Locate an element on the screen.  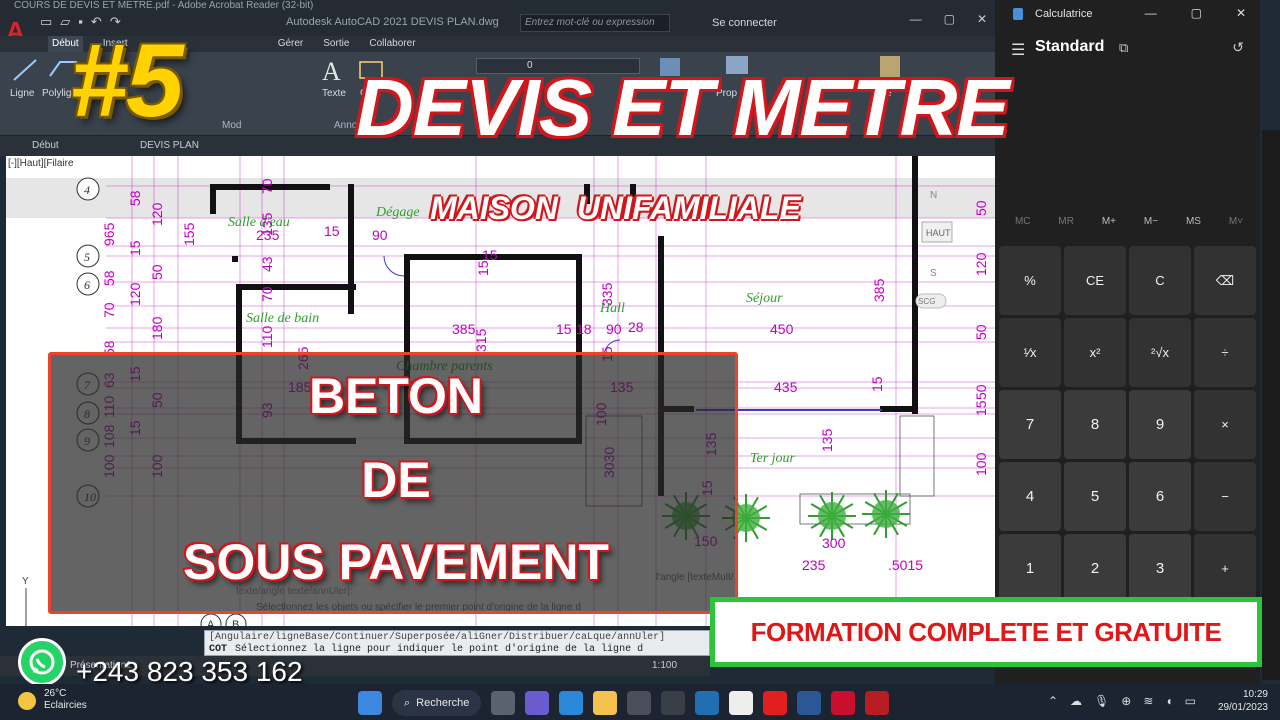
dimension-text: 58 is located at coordinates (109, 278).